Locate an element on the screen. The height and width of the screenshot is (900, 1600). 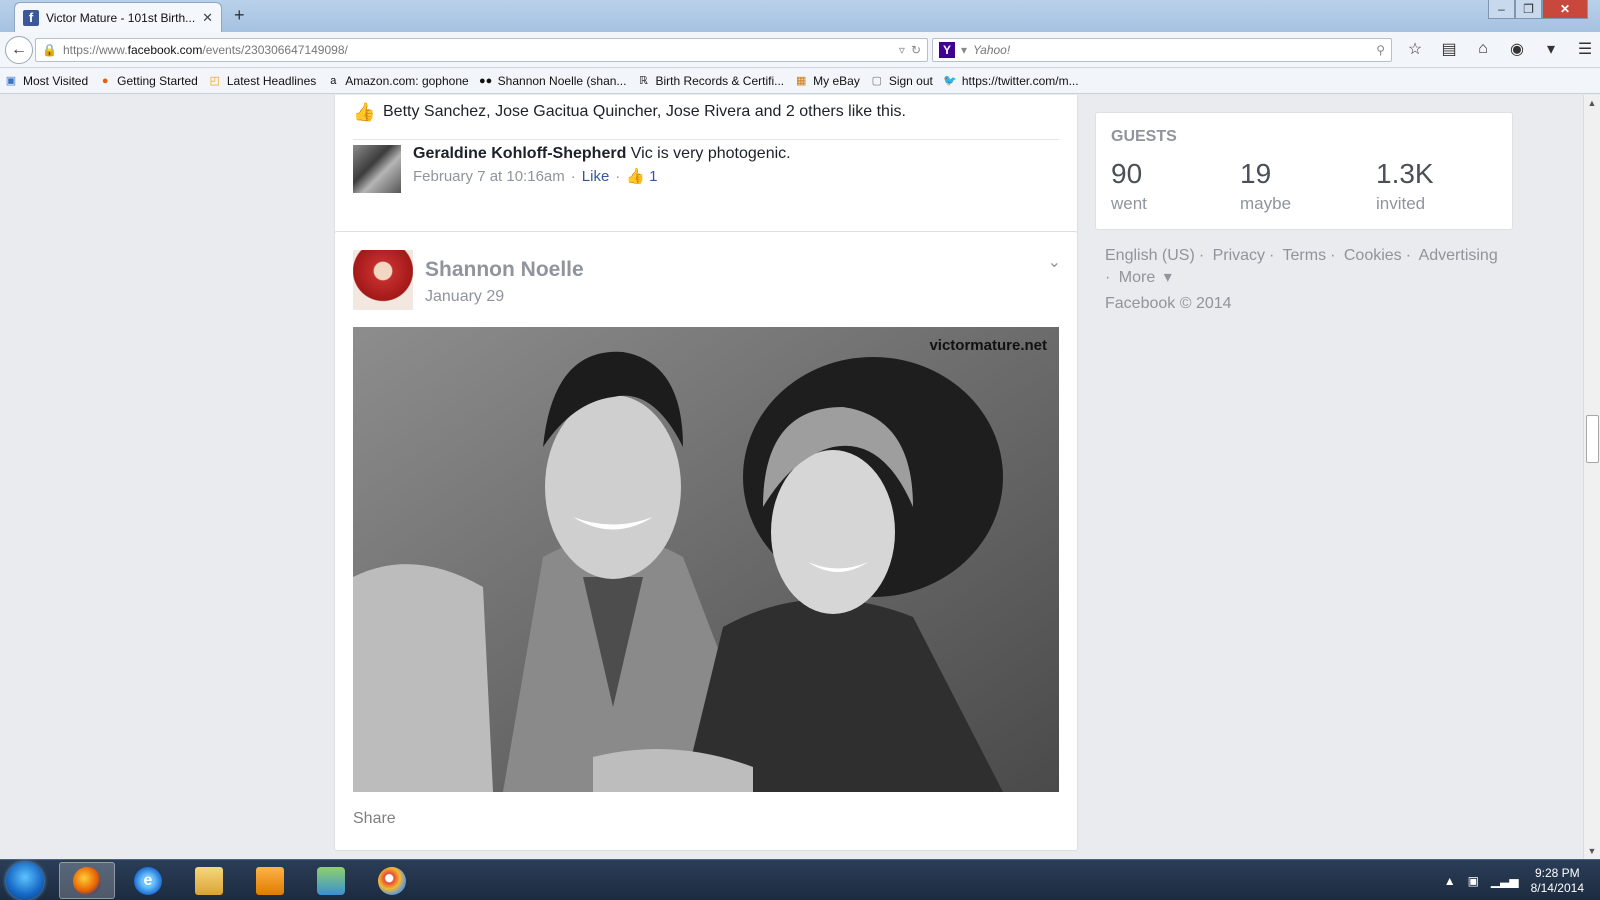
taskbar-paint is located at coordinates (392, 880).